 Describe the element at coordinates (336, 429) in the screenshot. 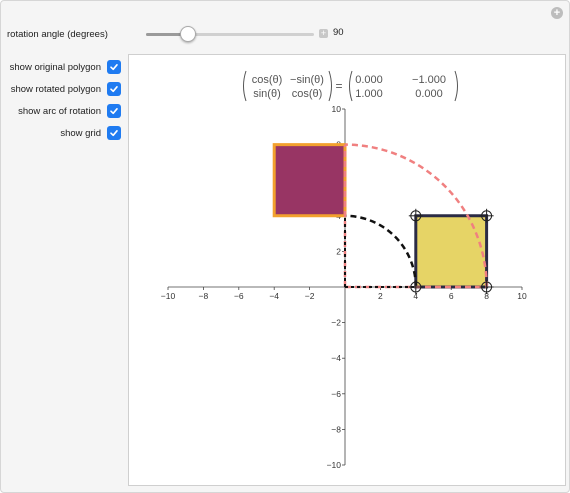

I see `y-tick-label: −8` at that location.